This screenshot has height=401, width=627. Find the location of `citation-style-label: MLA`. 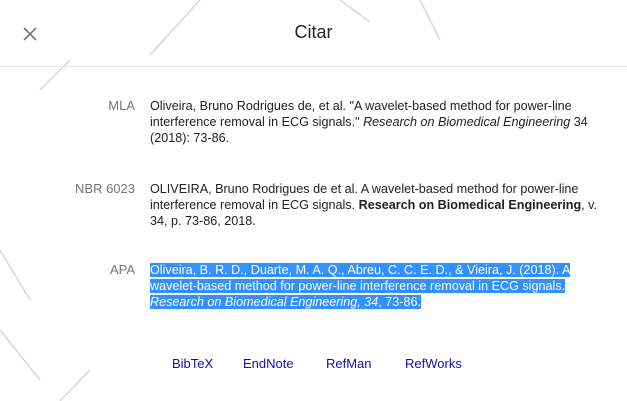

citation-style-label: MLA is located at coordinates (121, 105).